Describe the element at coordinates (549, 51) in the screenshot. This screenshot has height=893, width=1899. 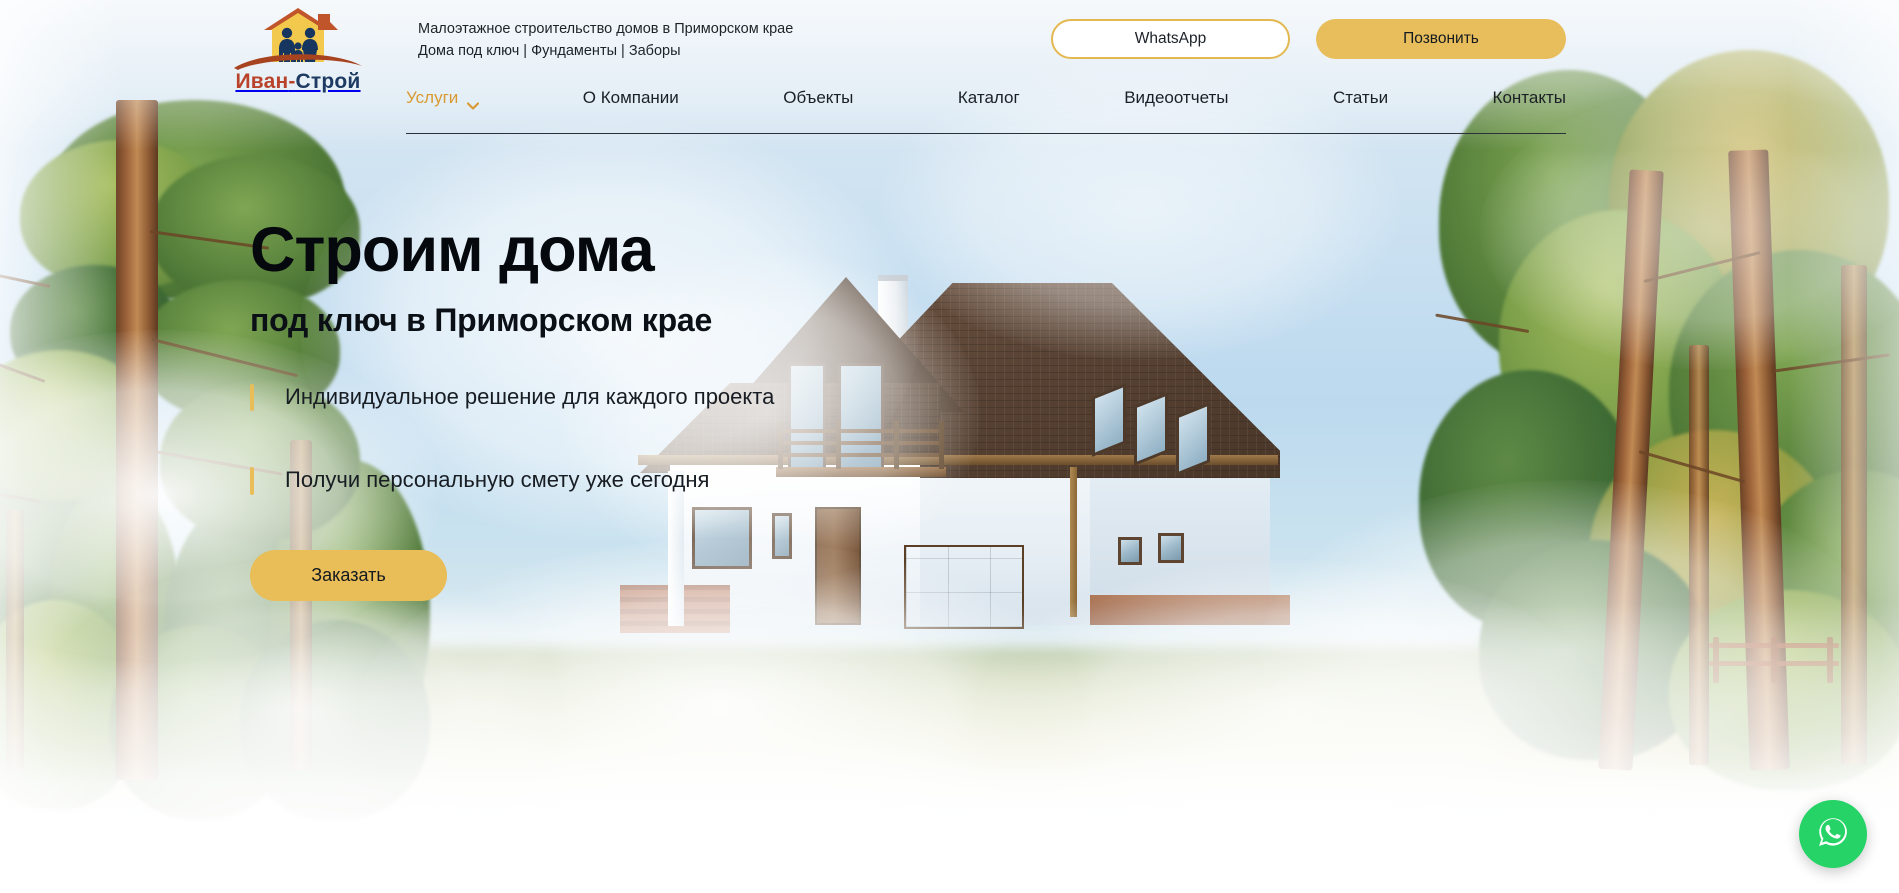
I see `tagline-line-2: Дома под ключ | Фундаменты | Заборы` at that location.